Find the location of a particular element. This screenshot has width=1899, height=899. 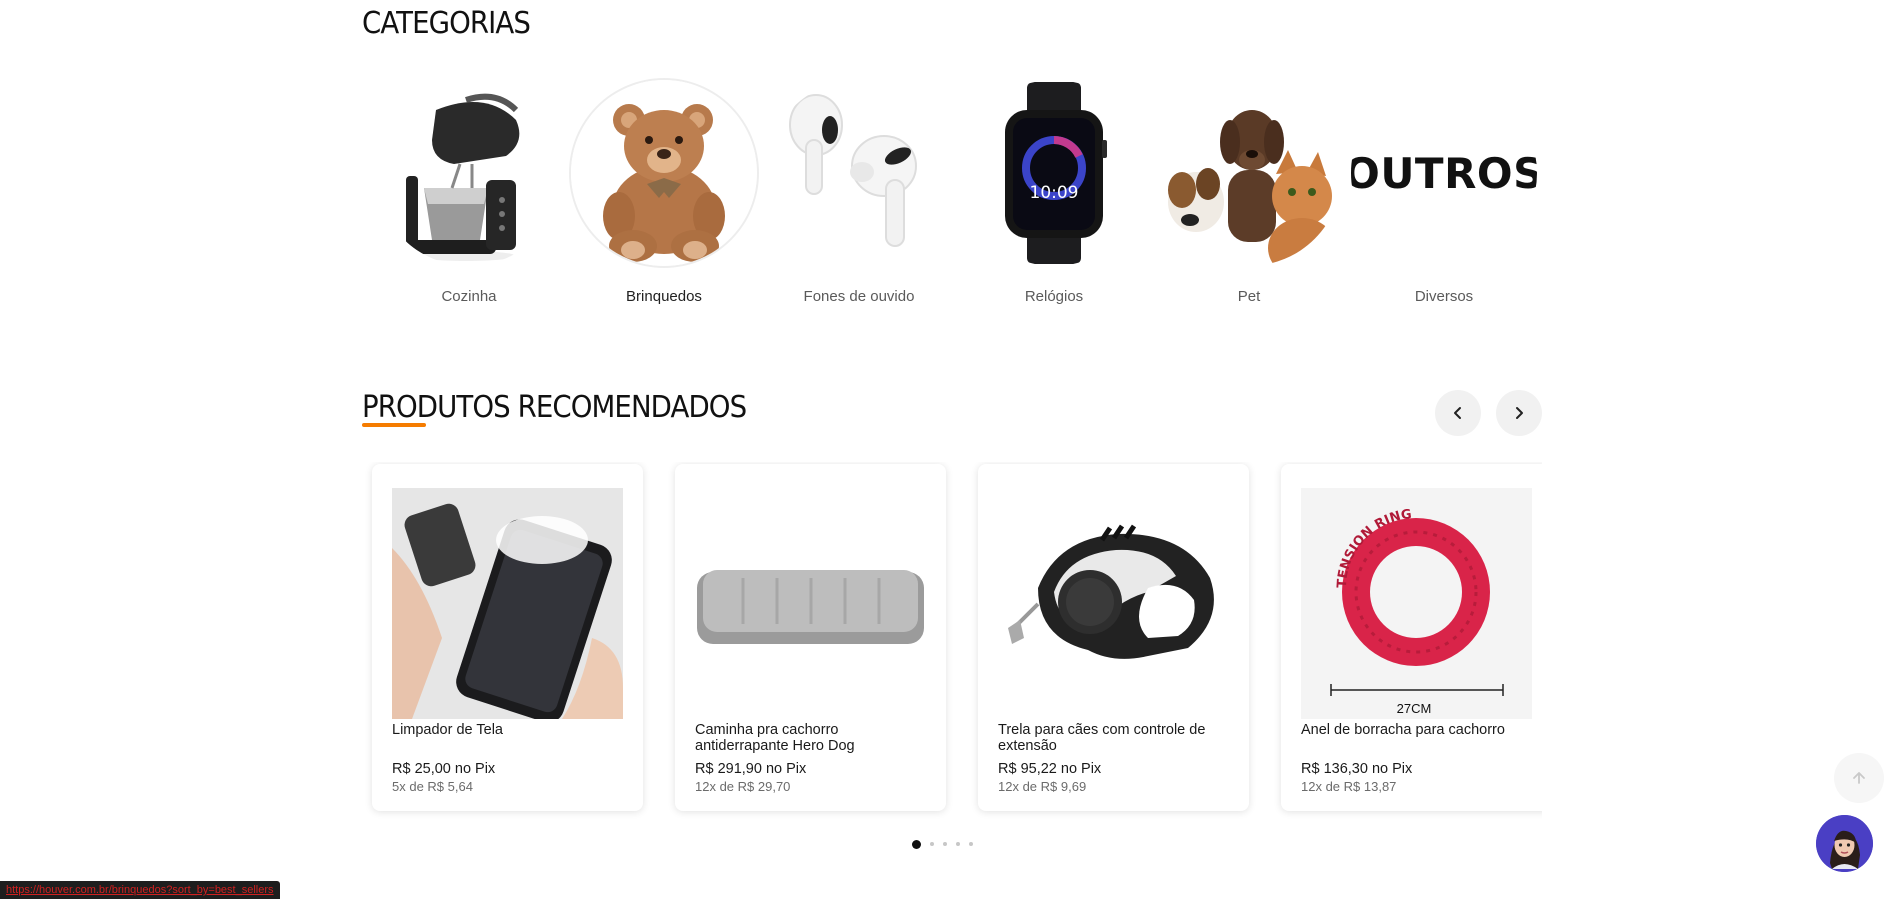

outros-image: OUTROS is located at coordinates (1444, 173).